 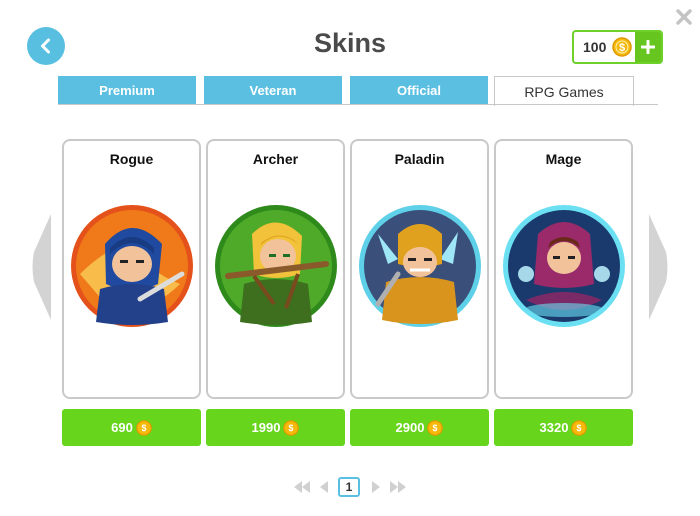 What do you see at coordinates (127, 90) in the screenshot?
I see `tab-premium: Premium` at bounding box center [127, 90].